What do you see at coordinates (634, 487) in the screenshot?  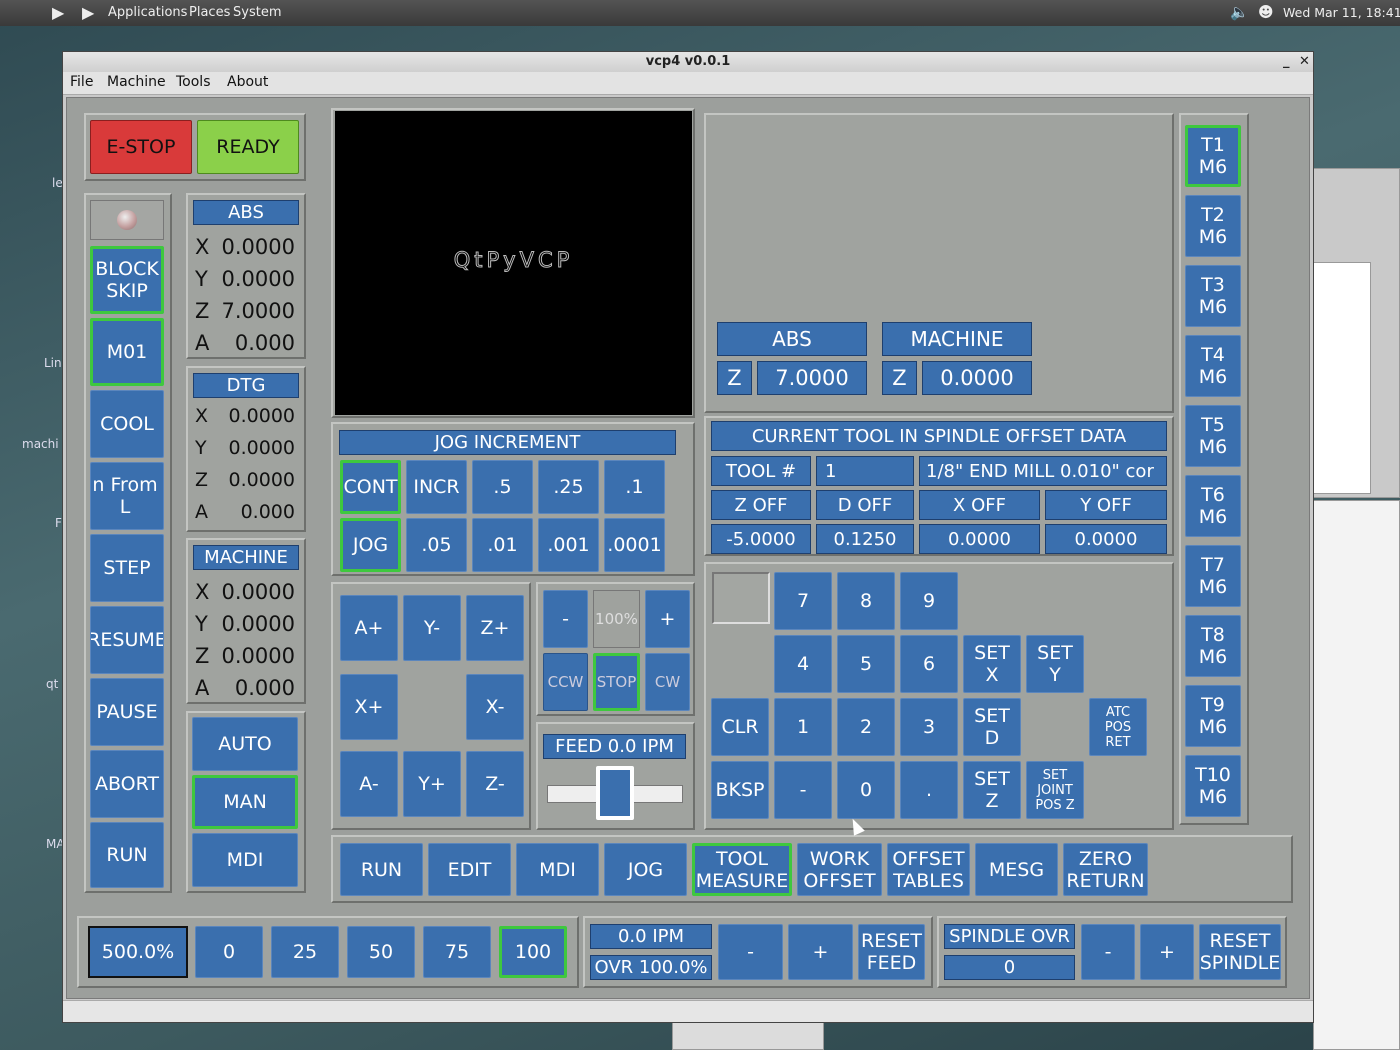 I see `jog-inc-0.1: .1` at bounding box center [634, 487].